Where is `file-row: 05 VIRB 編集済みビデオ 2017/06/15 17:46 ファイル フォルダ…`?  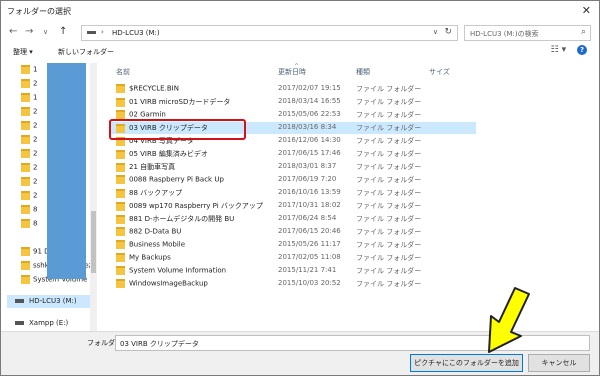 file-row: 05 VIRB 編集済みビデオ 2017/06/15 17:46 ファイル フォルダ… is located at coordinates (293, 154).